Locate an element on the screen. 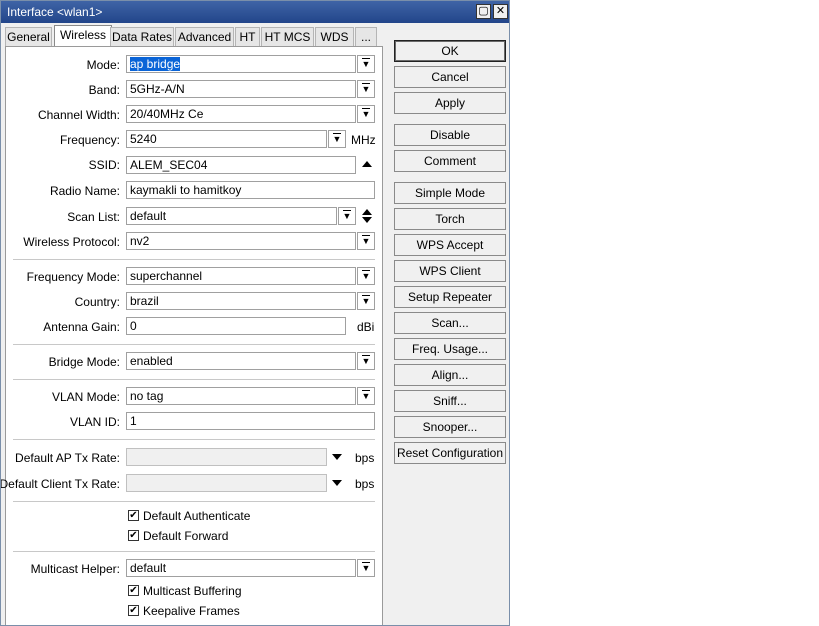 The image size is (819, 626). channel-width-field: 20/40MHz Ce is located at coordinates (241, 114).